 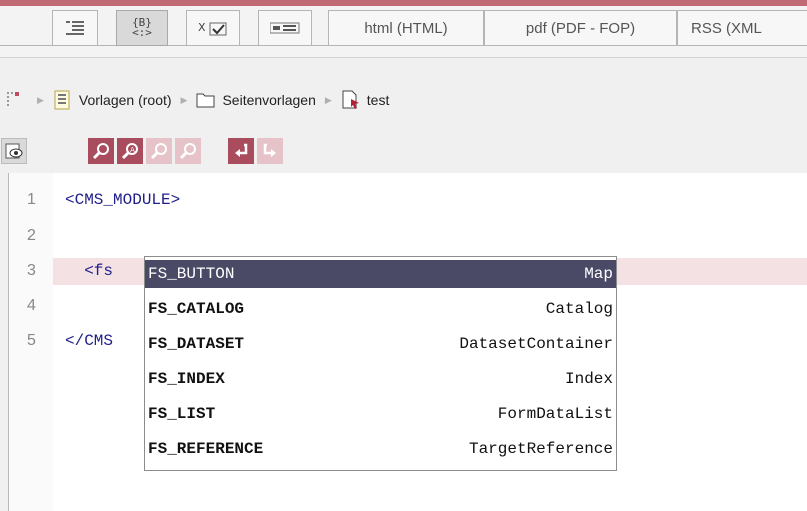 I want to click on breadcrumb-item-vorlagen: Vorlagen (root), so click(x=112, y=100).